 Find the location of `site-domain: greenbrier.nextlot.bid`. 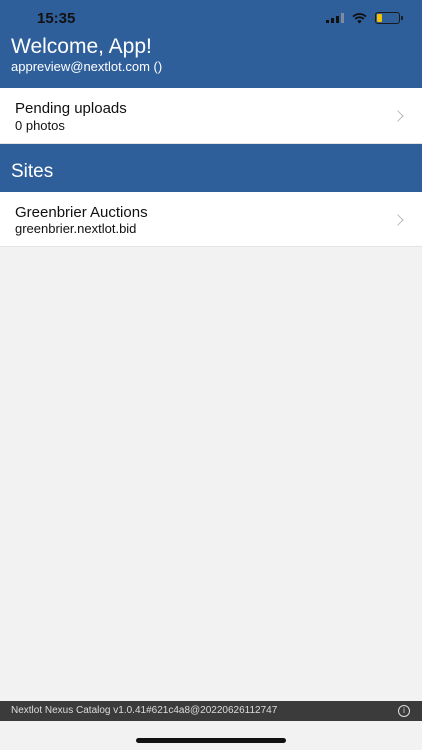

site-domain: greenbrier.nextlot.bid is located at coordinates (76, 228).